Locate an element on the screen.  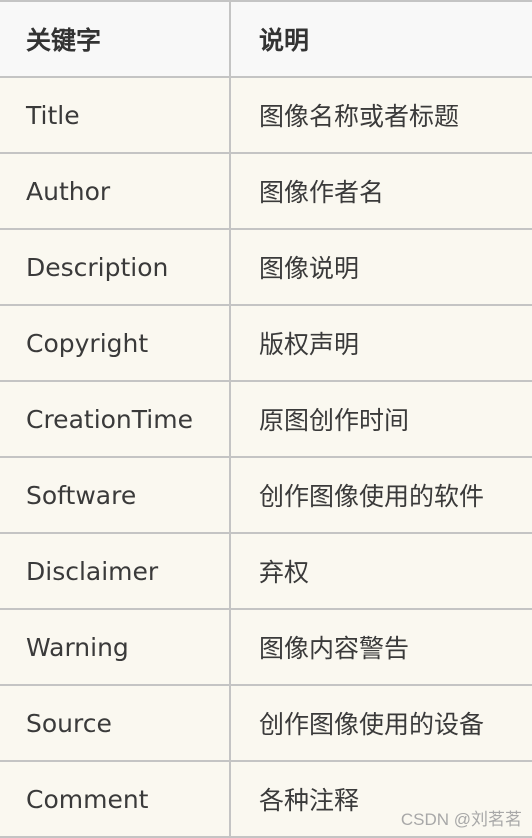
table-row: Software 创作图像使用的软件 is located at coordinates (266, 494).